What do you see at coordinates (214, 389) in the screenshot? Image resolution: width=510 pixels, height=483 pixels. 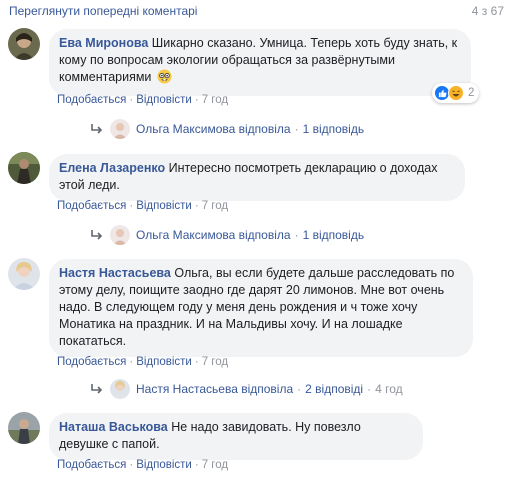 I see `reply-author-link: Настя Настасьева відповіла` at bounding box center [214, 389].